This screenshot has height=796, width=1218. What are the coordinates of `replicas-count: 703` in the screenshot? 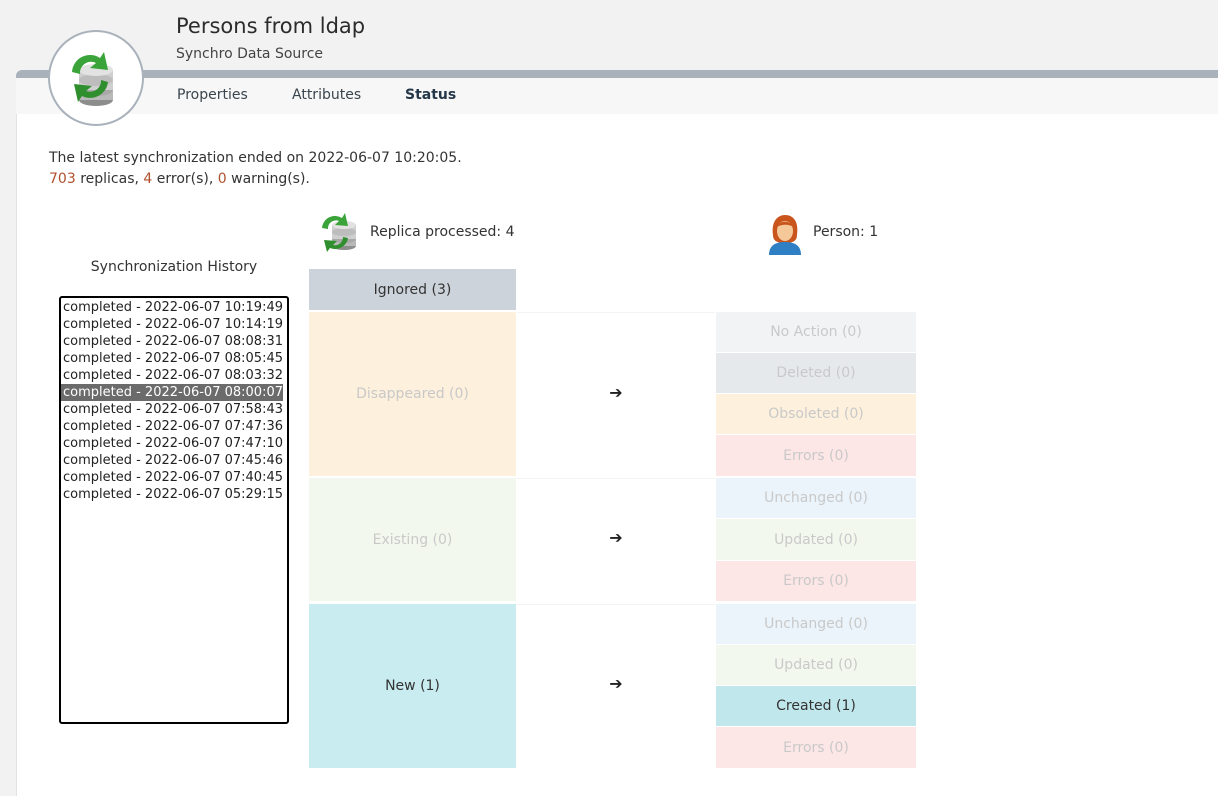 It's located at (62, 179).